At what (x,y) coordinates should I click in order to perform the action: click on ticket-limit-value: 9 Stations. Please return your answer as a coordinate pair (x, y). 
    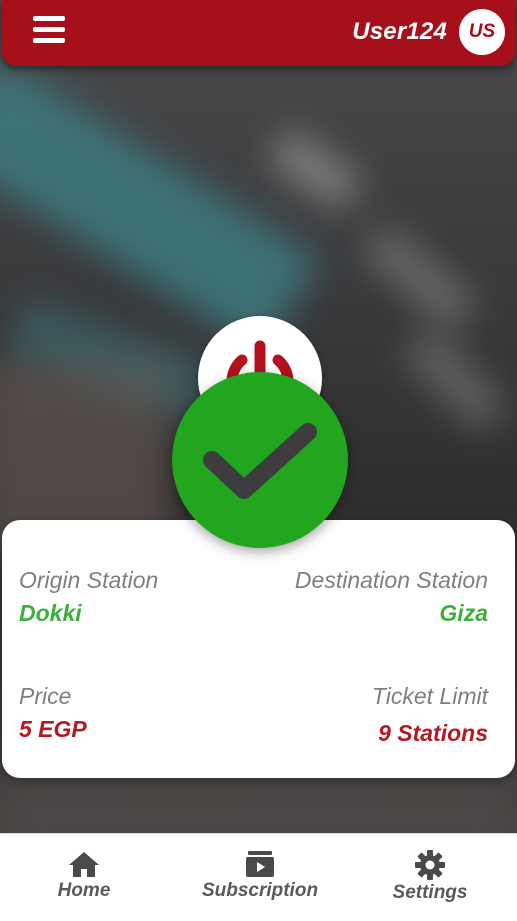
    Looking at the image, I should click on (433, 733).